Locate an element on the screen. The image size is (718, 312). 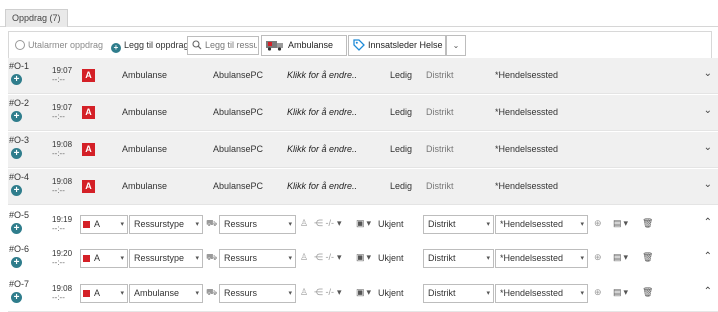
resource-type: Ambulanse is located at coordinates (145, 186).